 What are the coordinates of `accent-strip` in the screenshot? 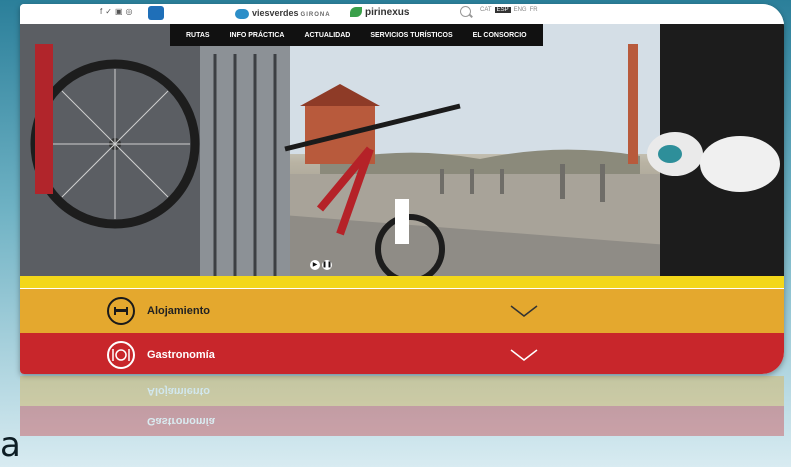 It's located at (402, 282).